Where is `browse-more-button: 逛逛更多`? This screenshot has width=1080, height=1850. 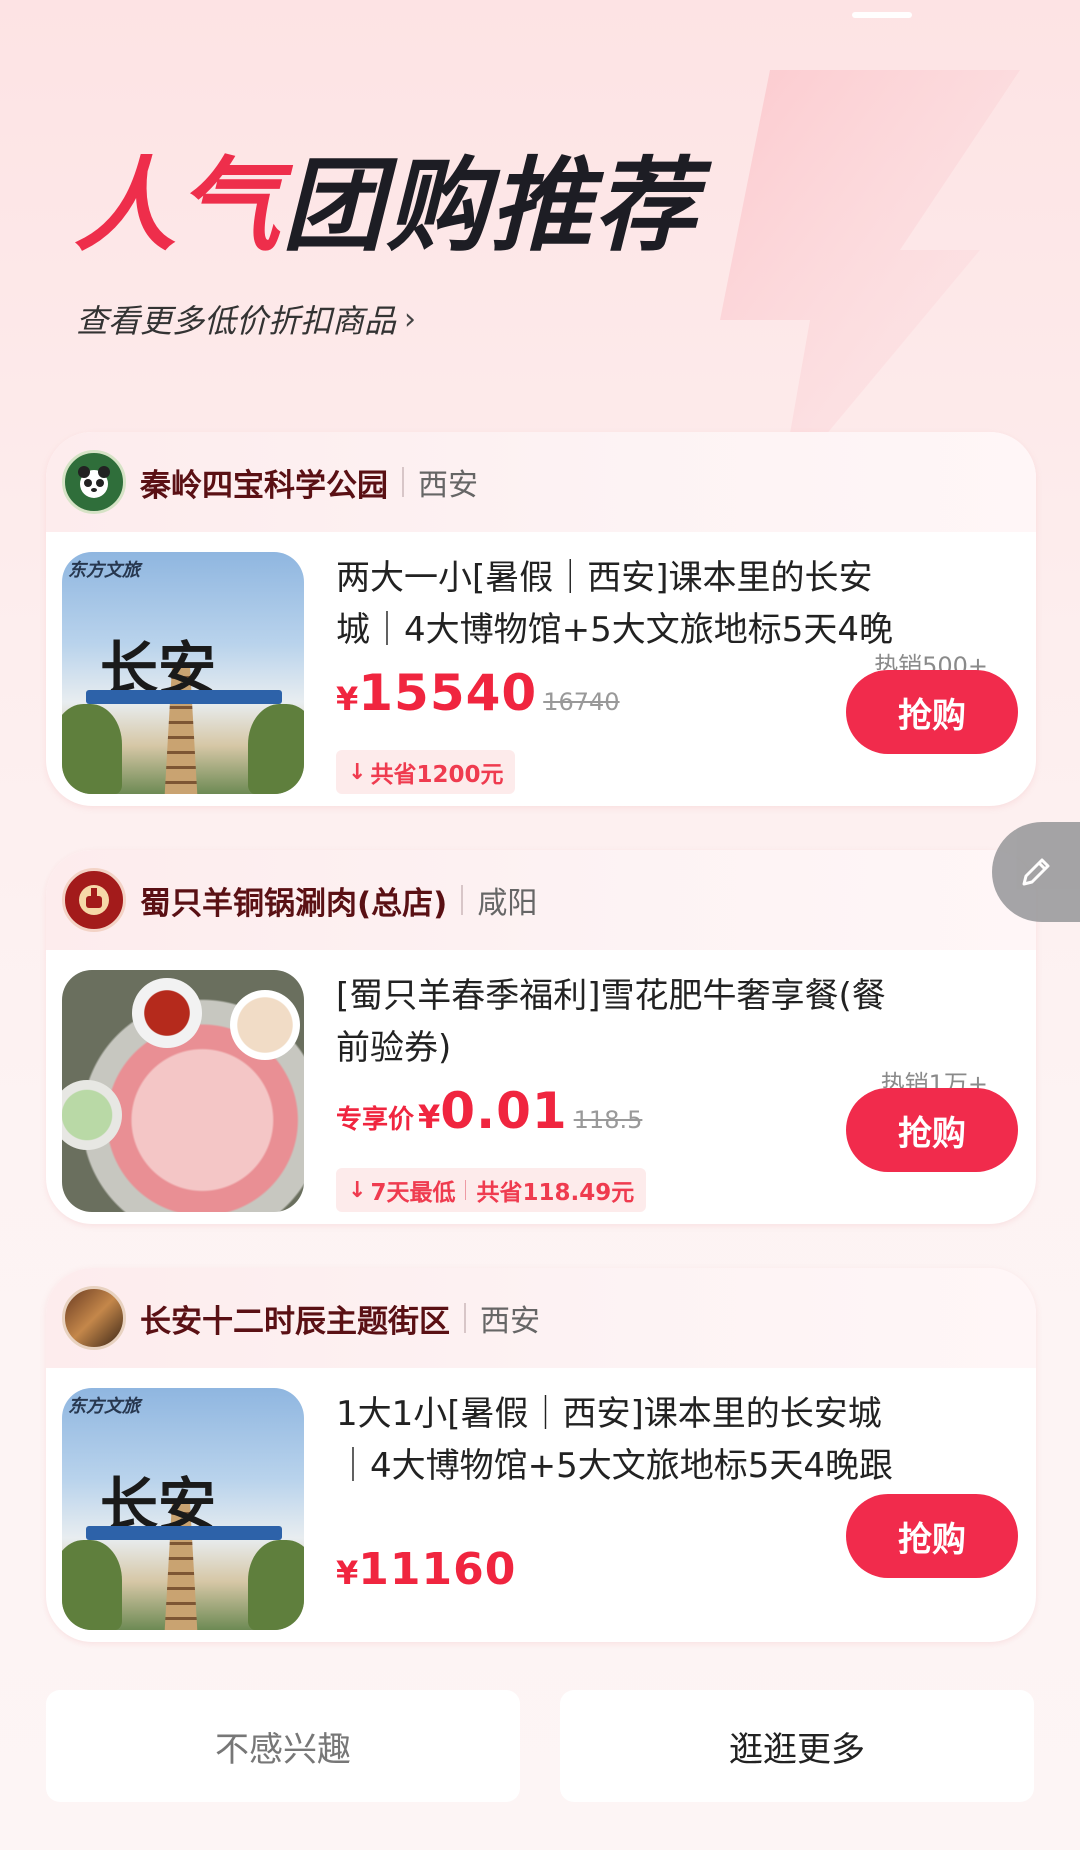
browse-more-button: 逛逛更多 is located at coordinates (797, 1746).